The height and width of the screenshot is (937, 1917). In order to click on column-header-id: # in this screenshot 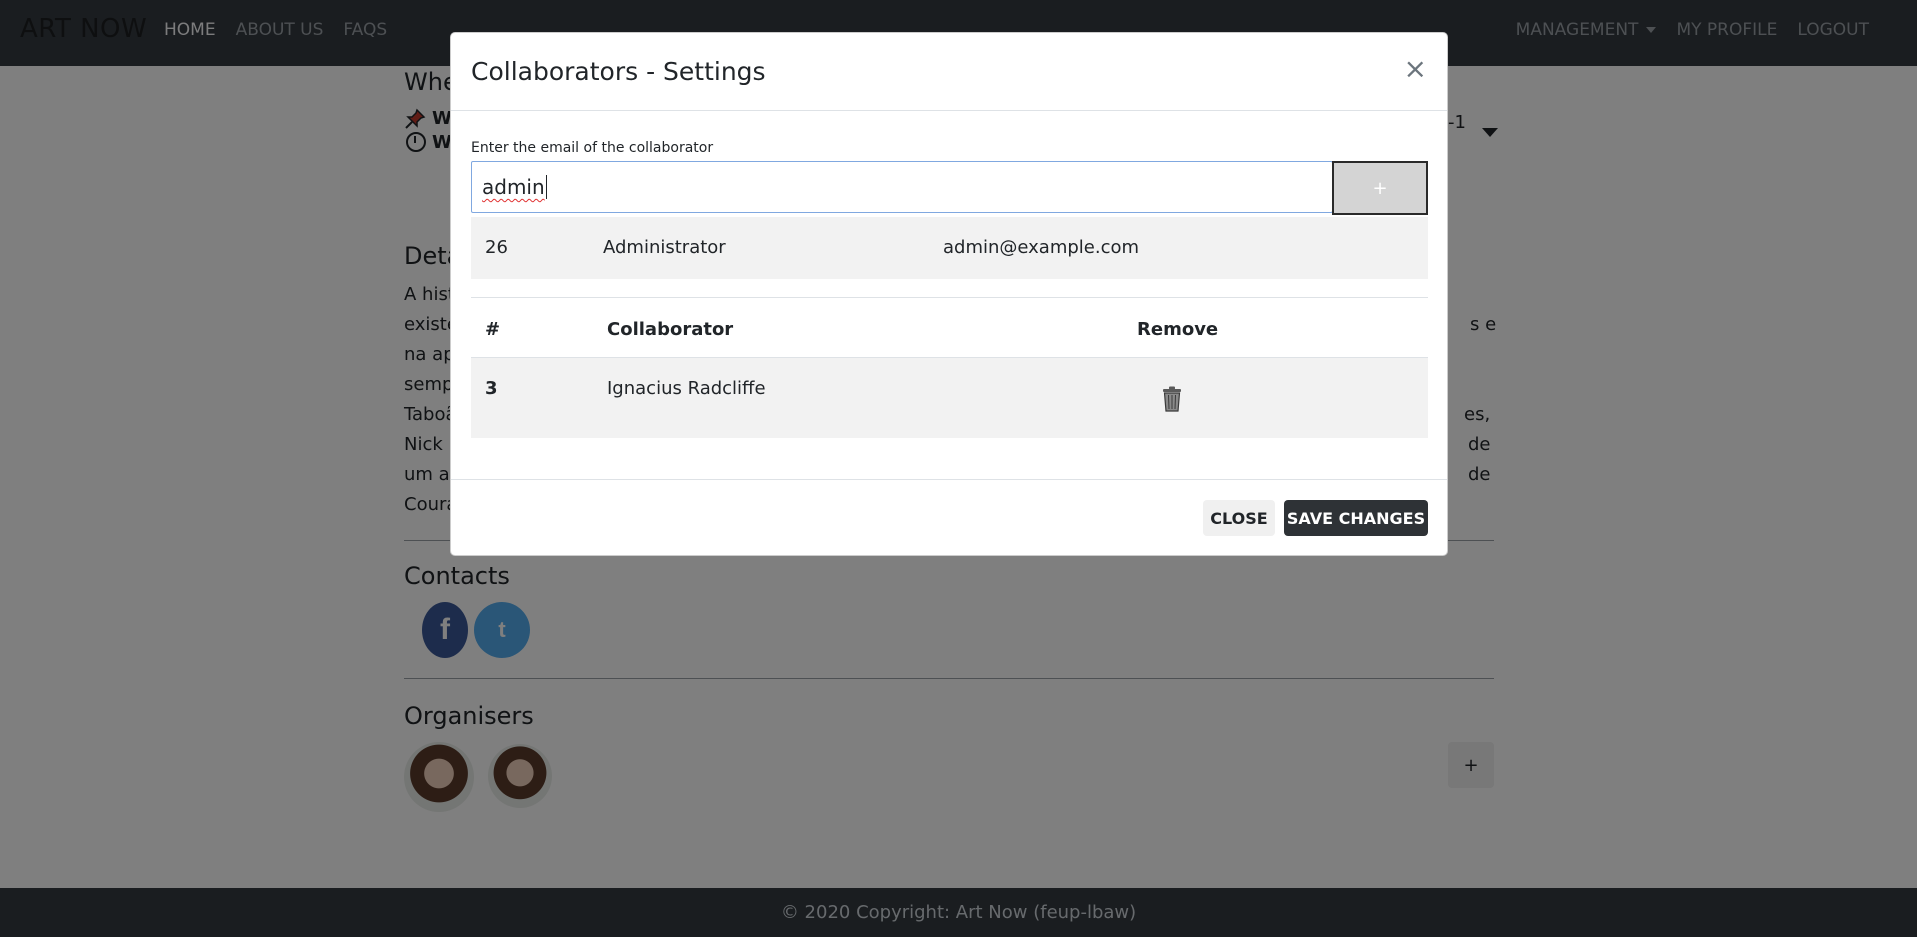, I will do `click(493, 329)`.